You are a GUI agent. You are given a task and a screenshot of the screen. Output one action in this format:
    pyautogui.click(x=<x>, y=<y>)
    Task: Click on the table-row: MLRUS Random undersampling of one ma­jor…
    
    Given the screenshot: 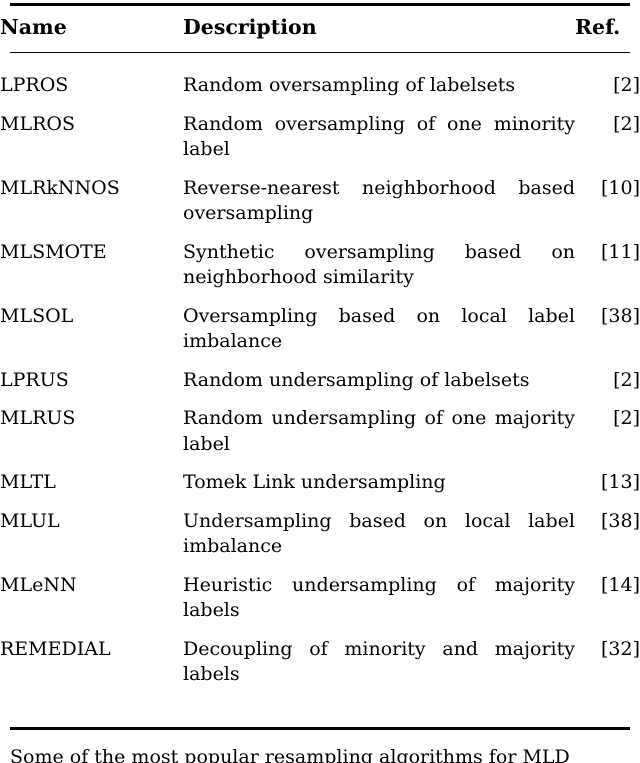 What is the action you would take?
    pyautogui.click(x=320, y=438)
    